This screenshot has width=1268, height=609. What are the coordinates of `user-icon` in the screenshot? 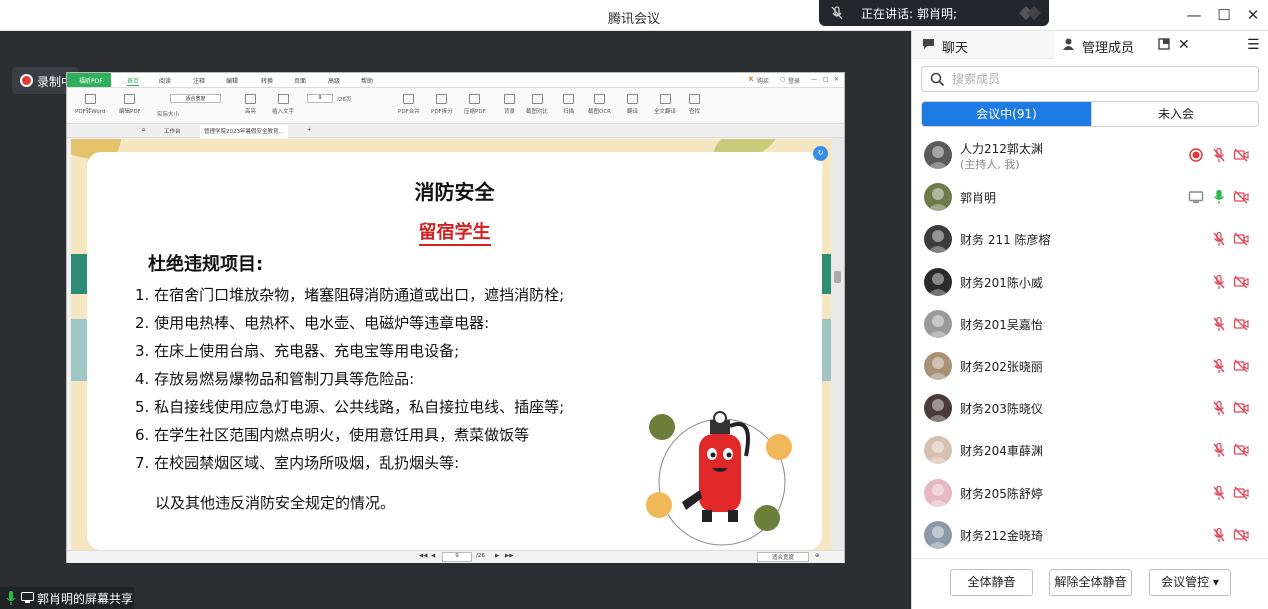 It's located at (1068, 44).